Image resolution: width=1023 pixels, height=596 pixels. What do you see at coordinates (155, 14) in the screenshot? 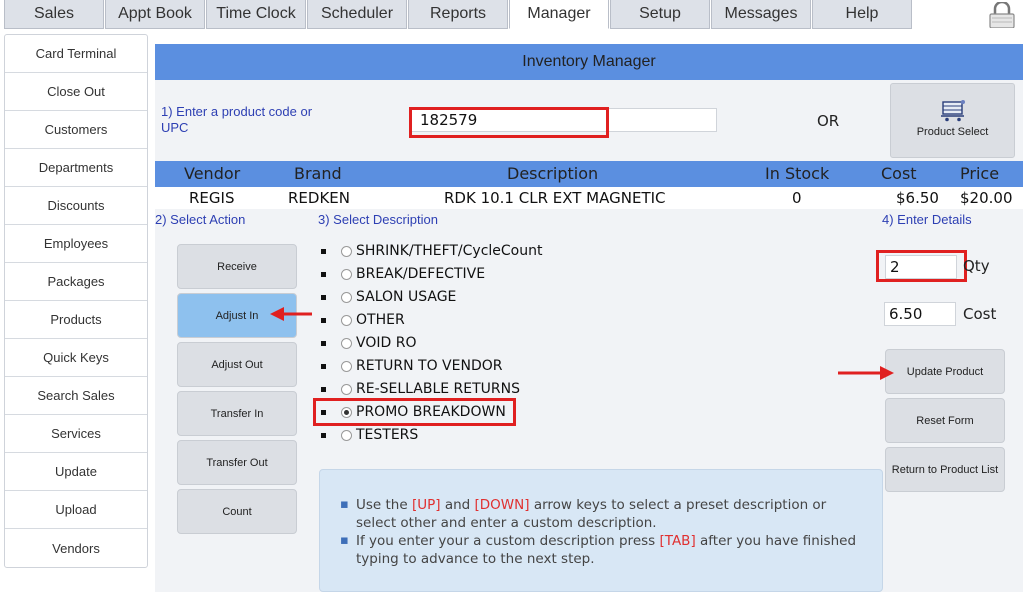
I see `tab-appt-book: Appt Book` at bounding box center [155, 14].